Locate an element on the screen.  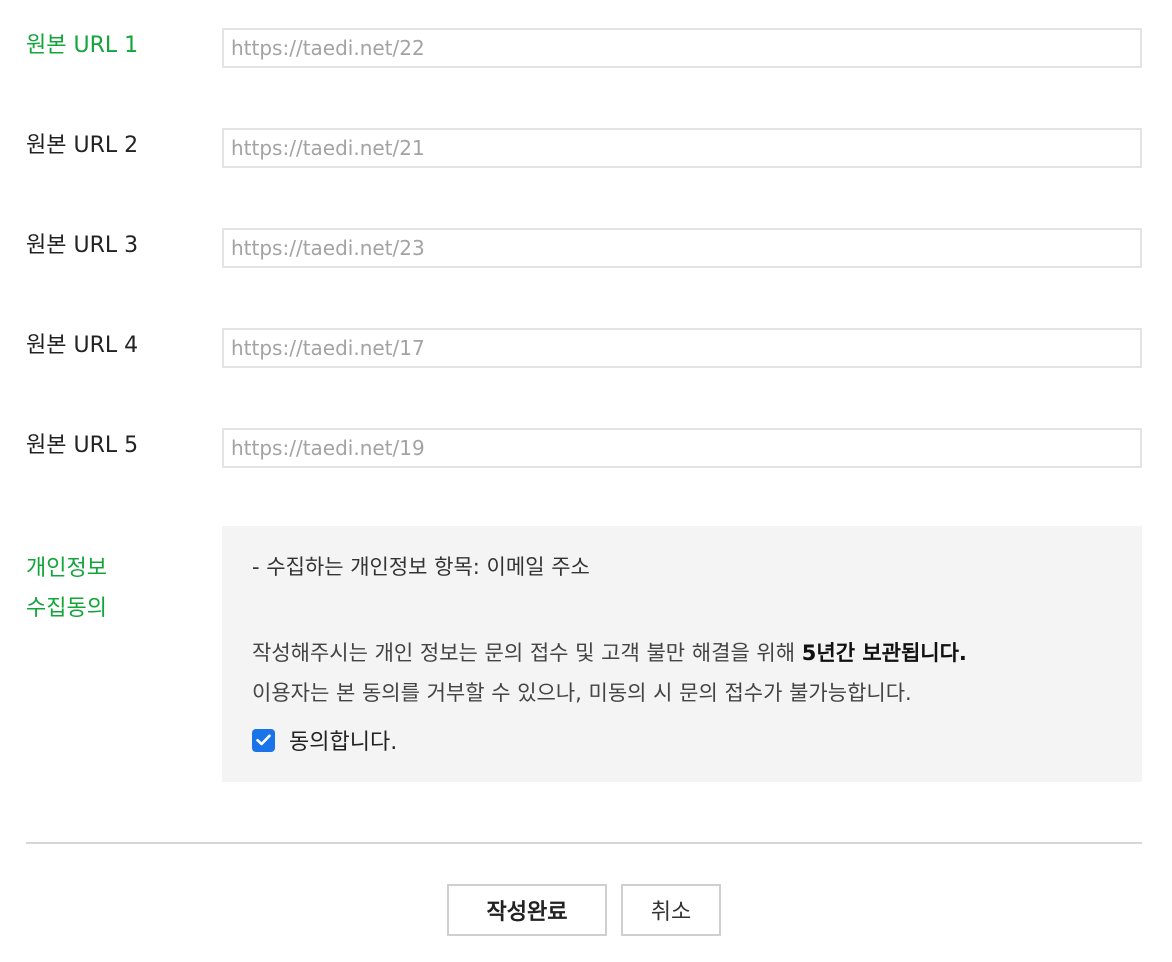
agree-checkbox-row: 동의합니다. is located at coordinates (324, 740).